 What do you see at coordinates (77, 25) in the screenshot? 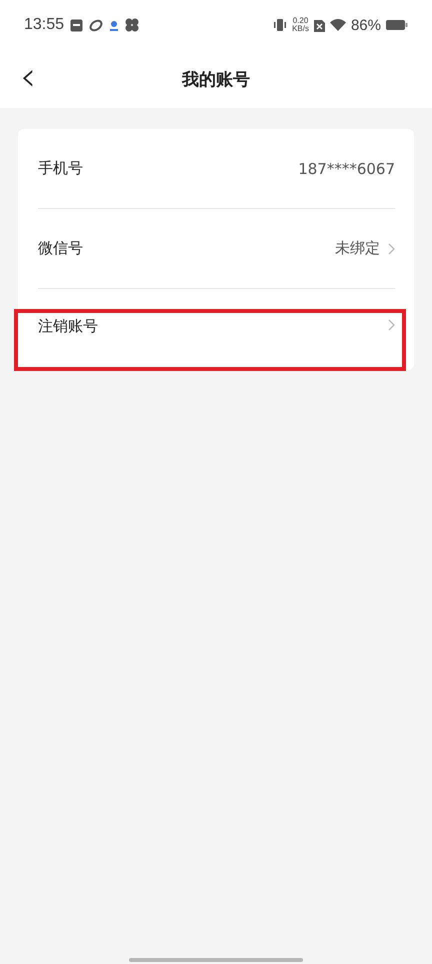
I see `app-notification-icon` at bounding box center [77, 25].